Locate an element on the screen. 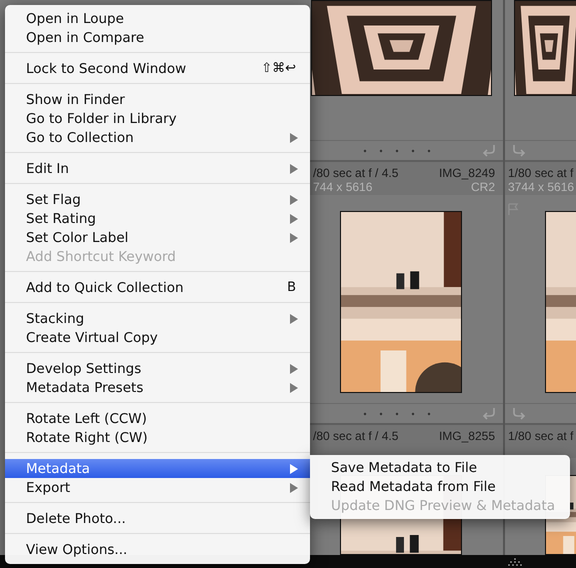 The height and width of the screenshot is (568, 576). menu-item: Edit In is located at coordinates (157, 168).